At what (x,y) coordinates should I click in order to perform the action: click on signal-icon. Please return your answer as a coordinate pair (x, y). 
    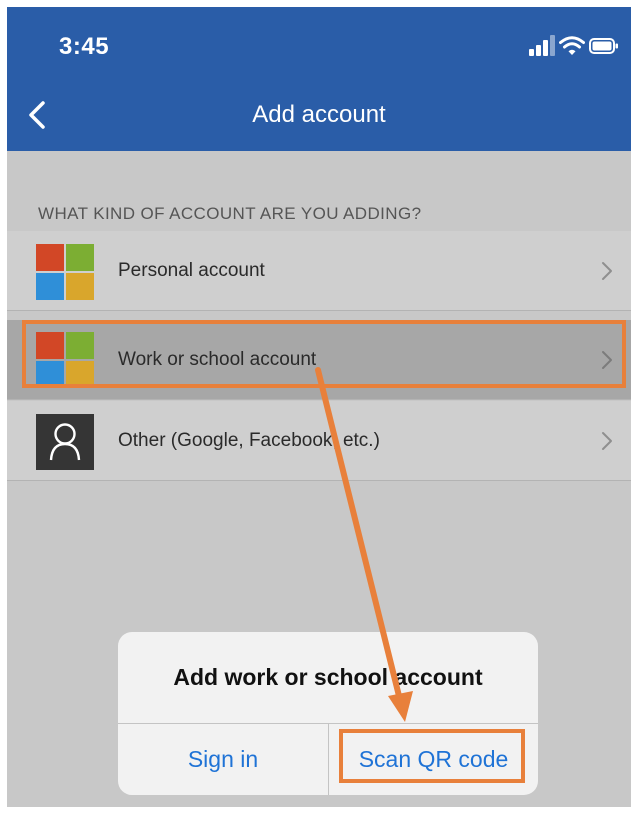
    Looking at the image, I should click on (542, 45).